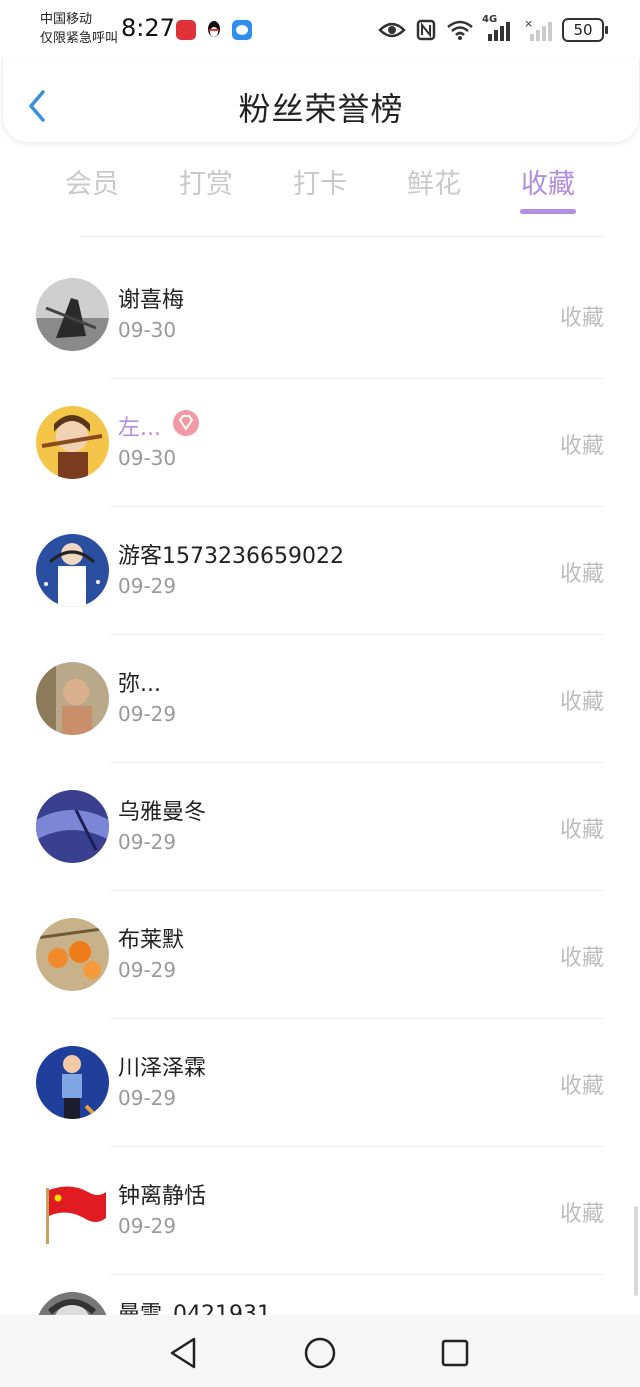 The width and height of the screenshot is (640, 1387). What do you see at coordinates (538, 29) in the screenshot?
I see `no-signal-icon: ×` at bounding box center [538, 29].